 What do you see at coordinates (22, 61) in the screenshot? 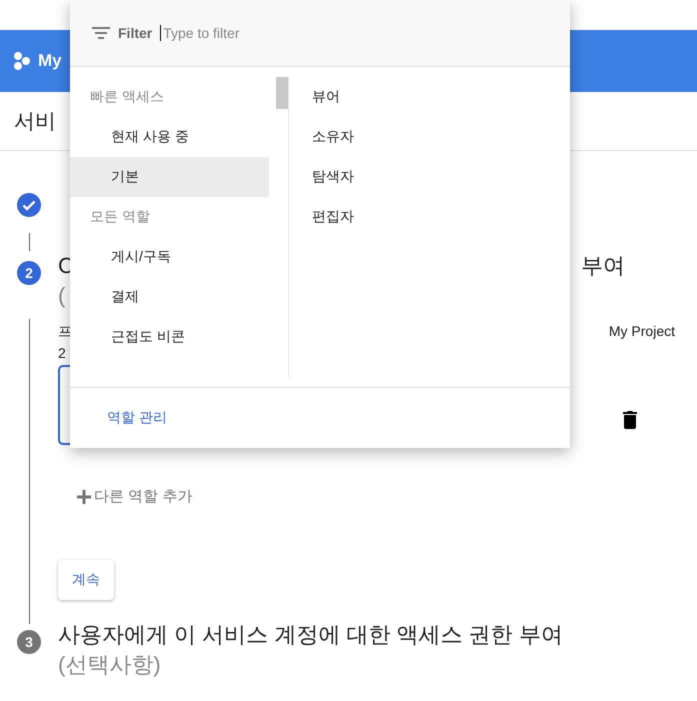
I see `hexagons-icon` at bounding box center [22, 61].